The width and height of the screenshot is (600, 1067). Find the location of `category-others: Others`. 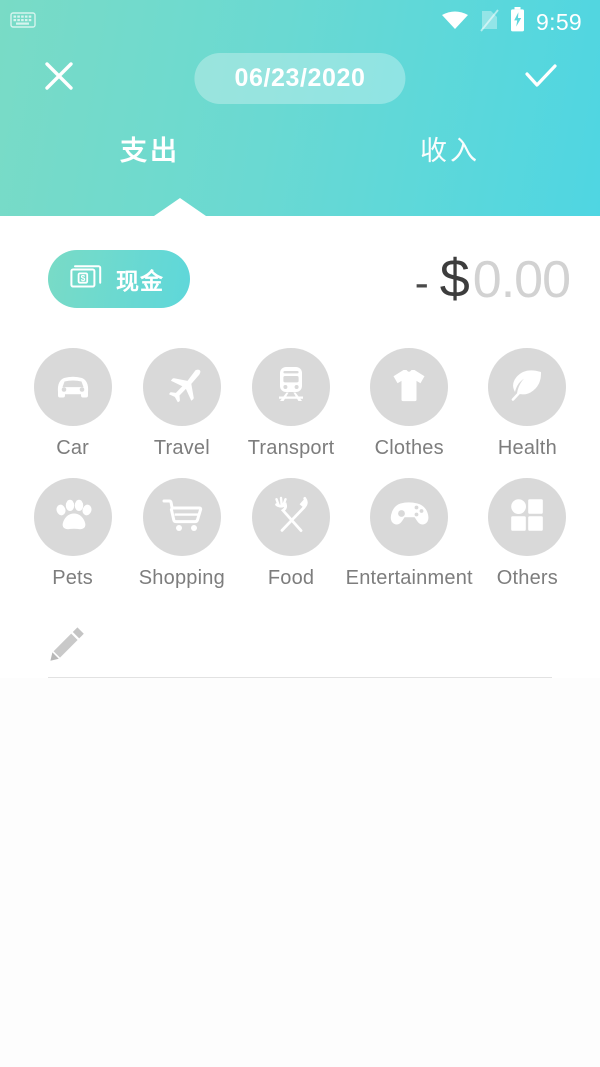

category-others: Others is located at coordinates (527, 534).